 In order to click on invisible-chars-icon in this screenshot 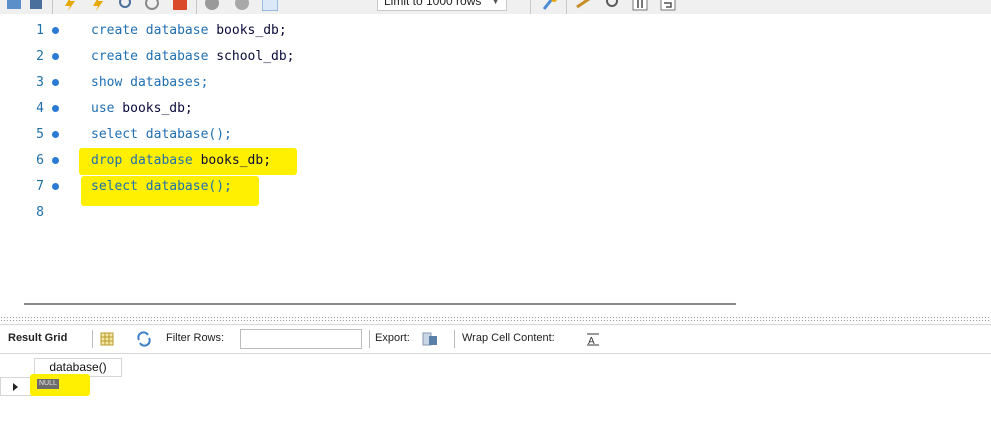, I will do `click(640, 5)`.